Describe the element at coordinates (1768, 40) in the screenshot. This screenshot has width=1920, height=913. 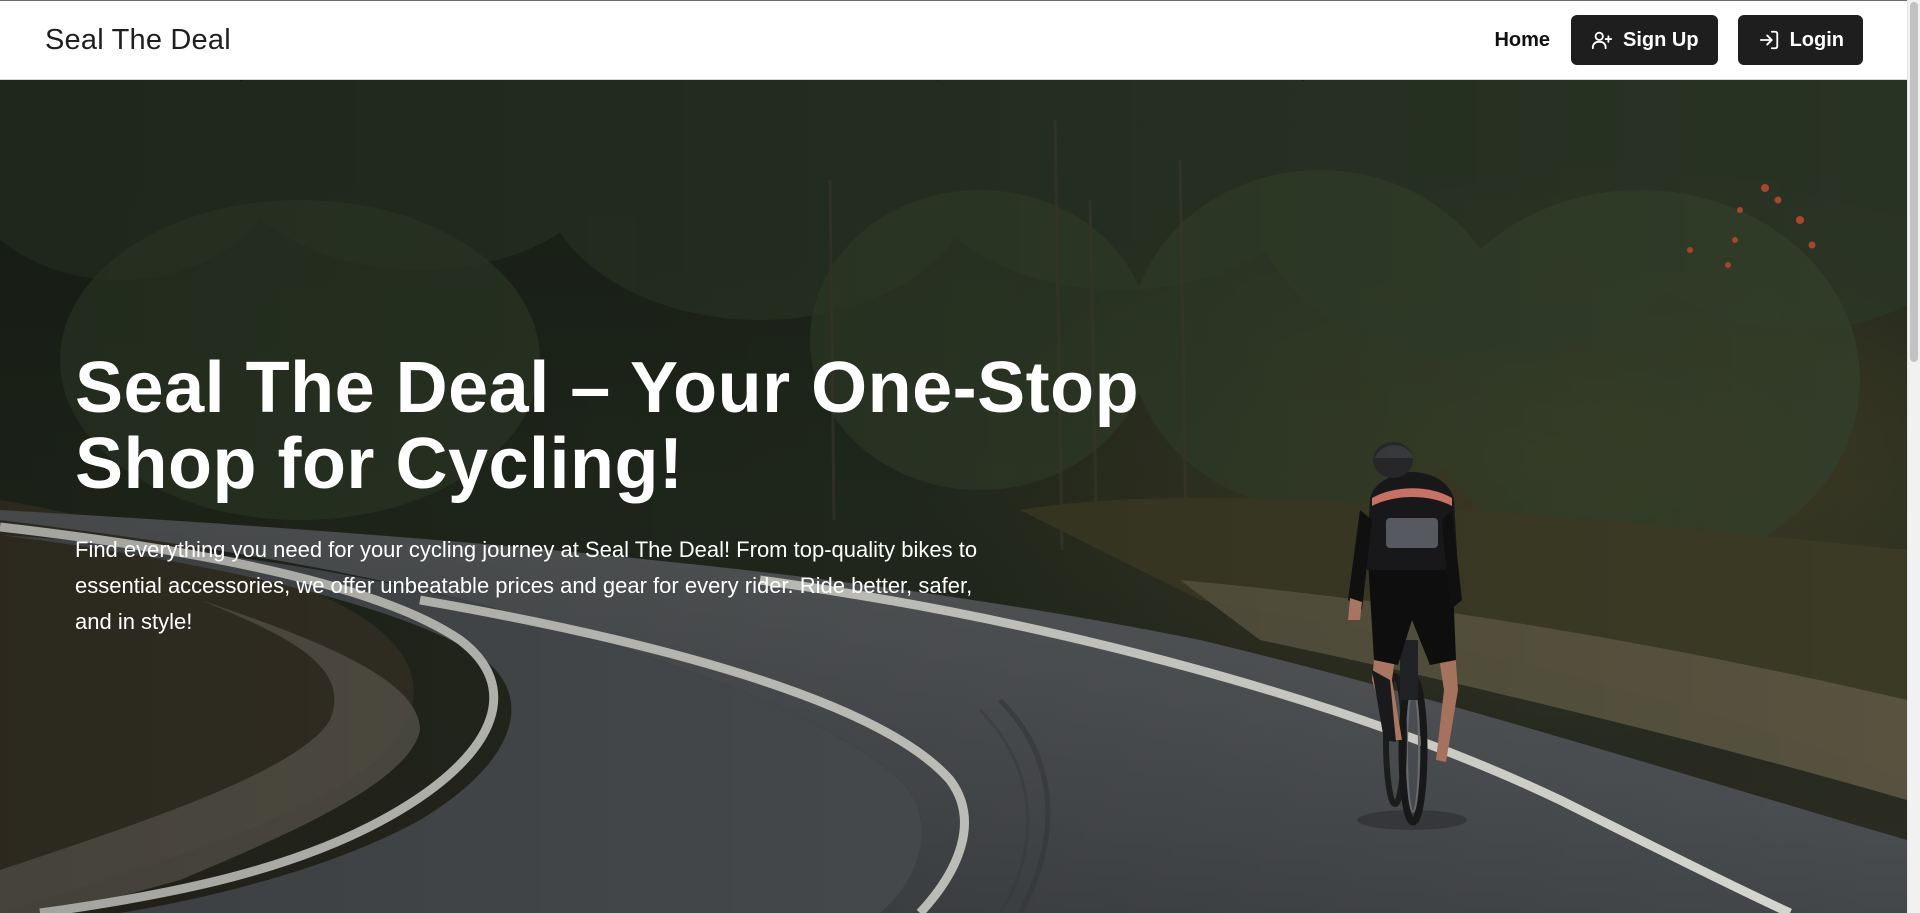
I see `login-arrow-icon` at that location.